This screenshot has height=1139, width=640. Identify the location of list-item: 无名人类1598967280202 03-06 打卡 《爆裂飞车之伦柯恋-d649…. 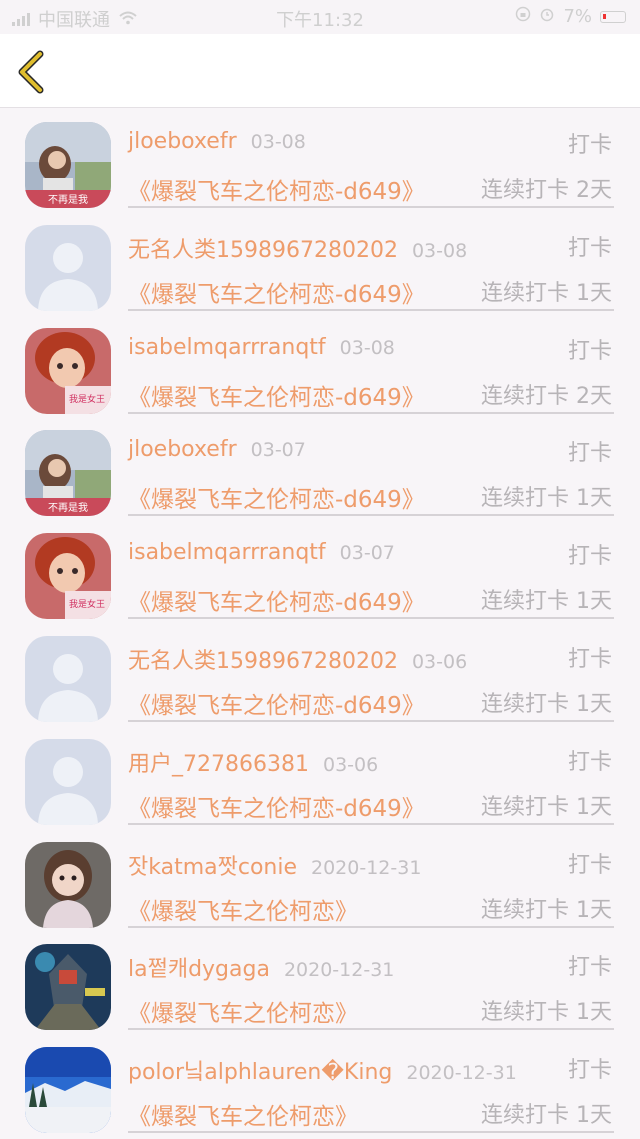
(320, 673).